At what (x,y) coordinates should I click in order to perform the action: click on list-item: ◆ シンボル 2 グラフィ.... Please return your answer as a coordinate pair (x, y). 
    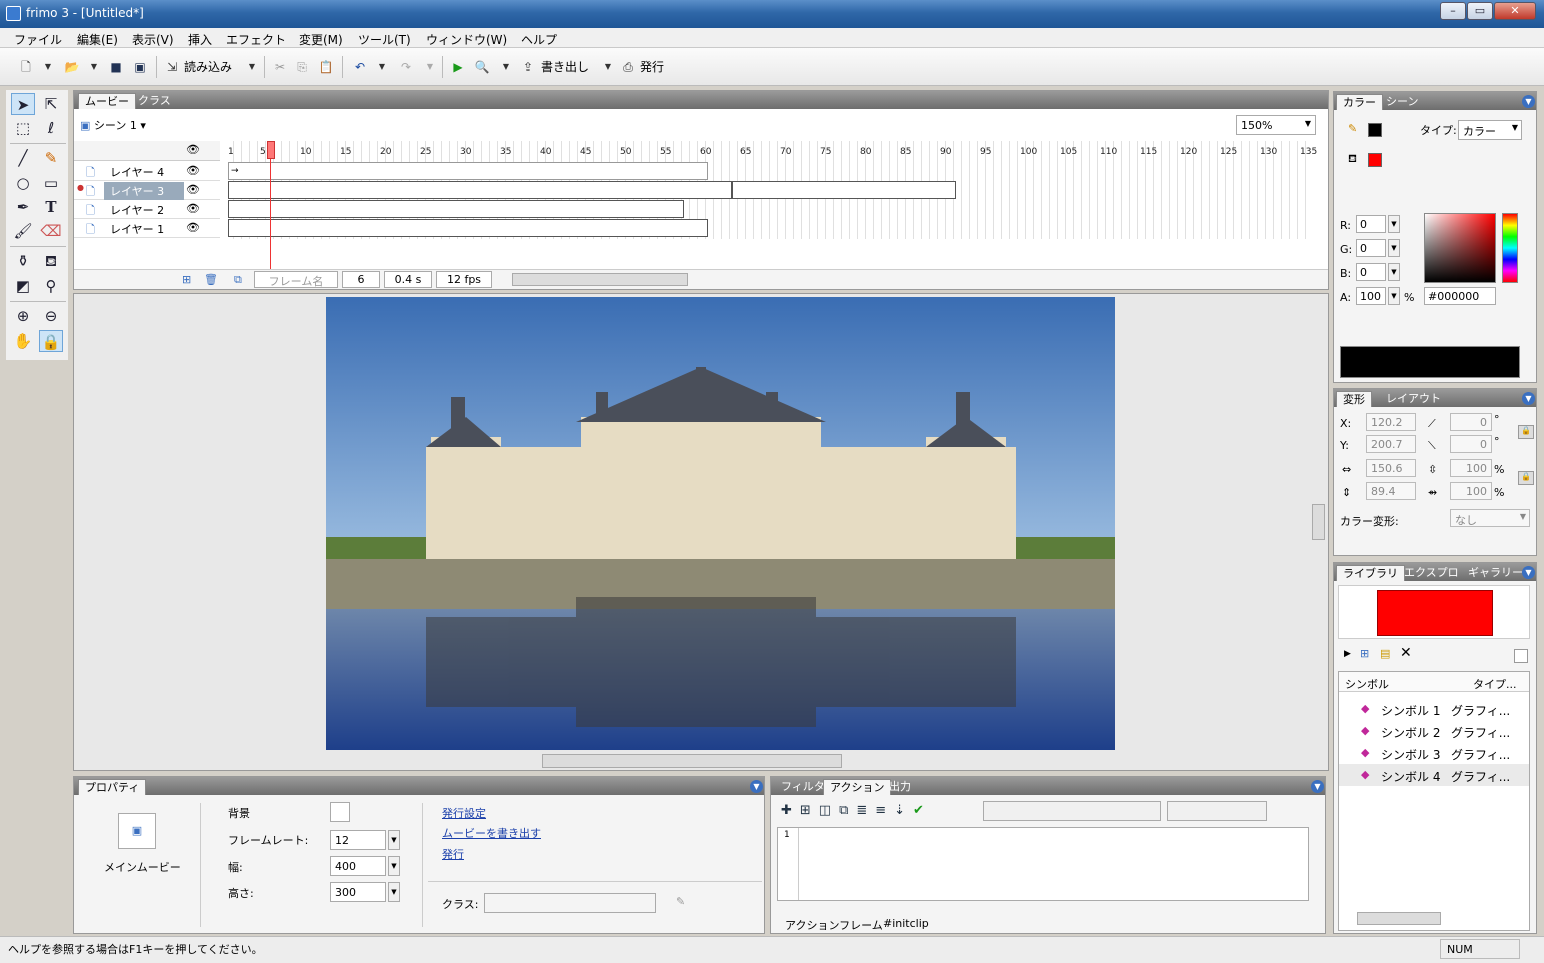
    Looking at the image, I should click on (1434, 731).